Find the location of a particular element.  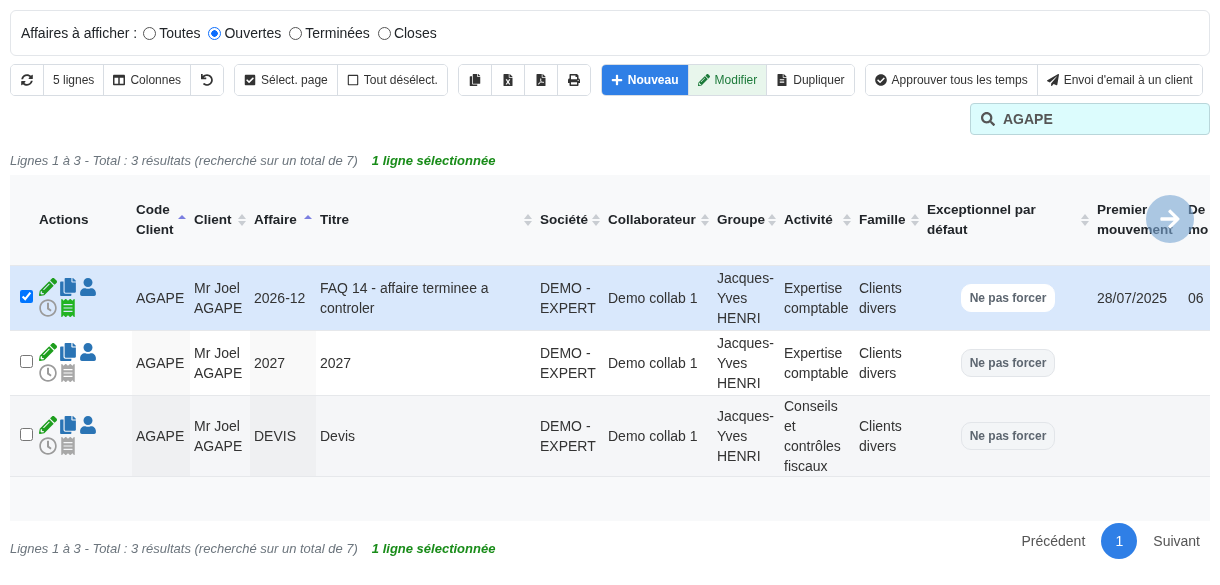

column-header: Client is located at coordinates (213, 219).